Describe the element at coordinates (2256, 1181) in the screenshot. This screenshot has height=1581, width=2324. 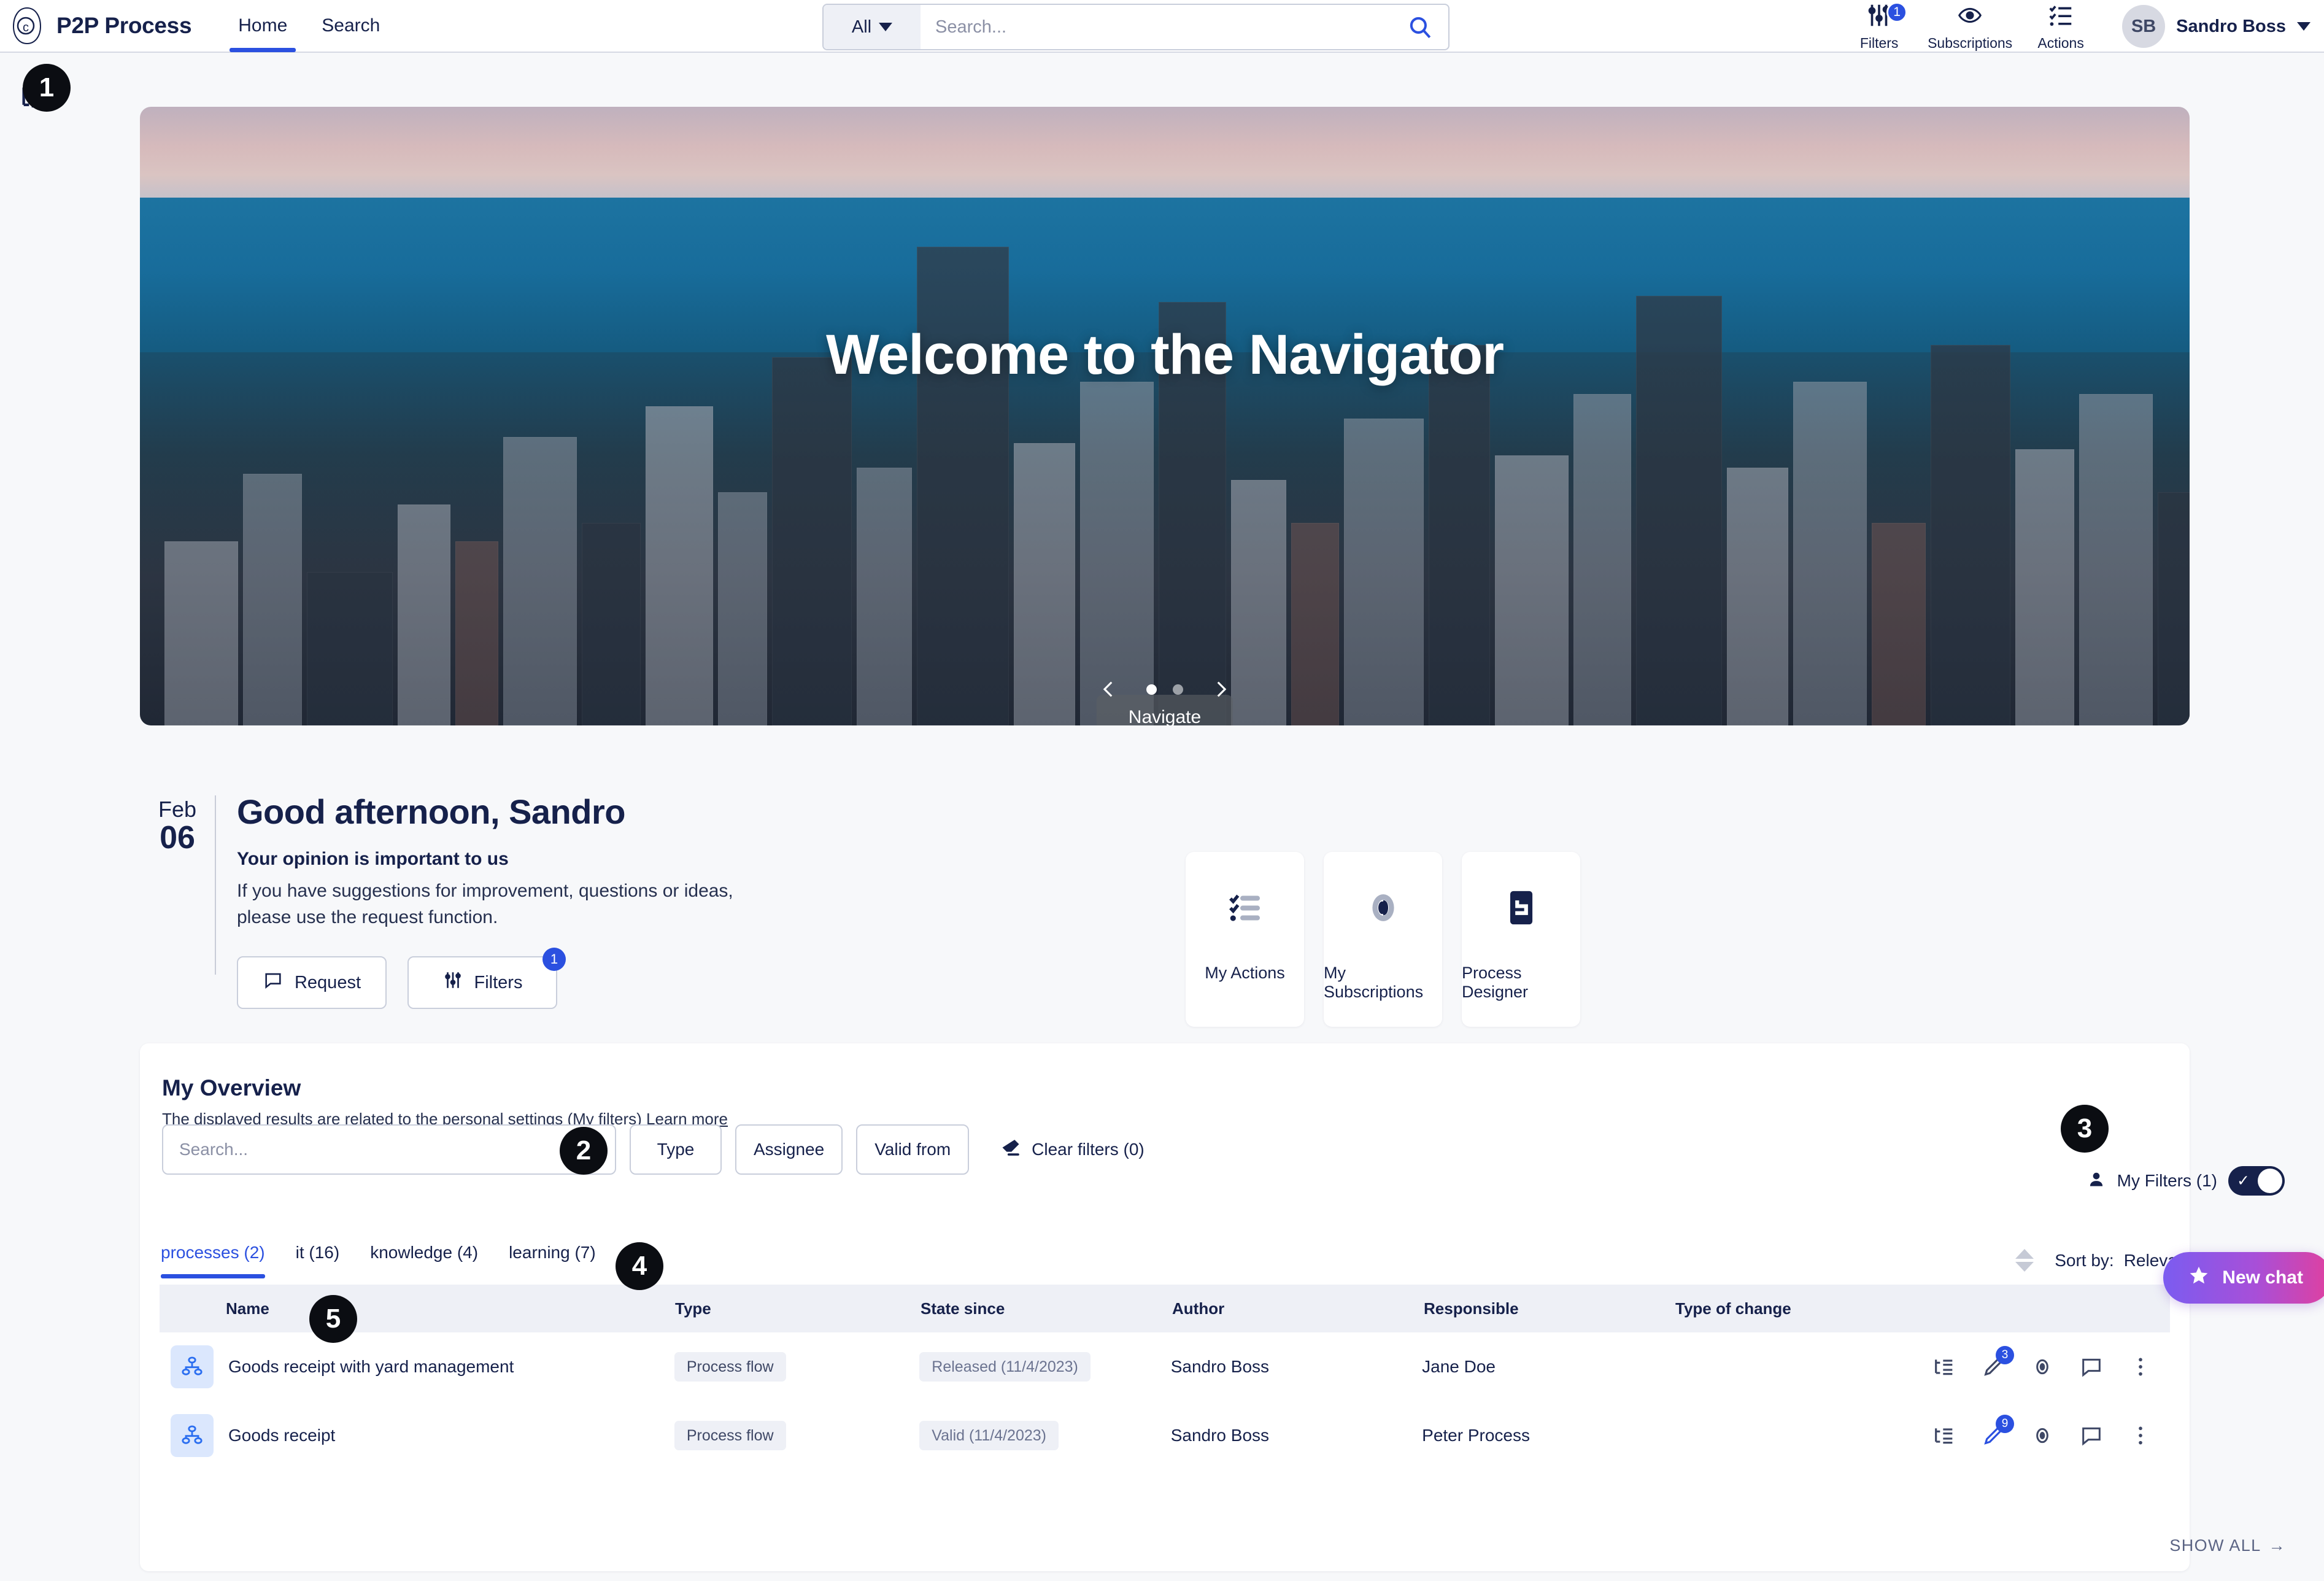
I see `my-filters-toggle: ✓` at that location.